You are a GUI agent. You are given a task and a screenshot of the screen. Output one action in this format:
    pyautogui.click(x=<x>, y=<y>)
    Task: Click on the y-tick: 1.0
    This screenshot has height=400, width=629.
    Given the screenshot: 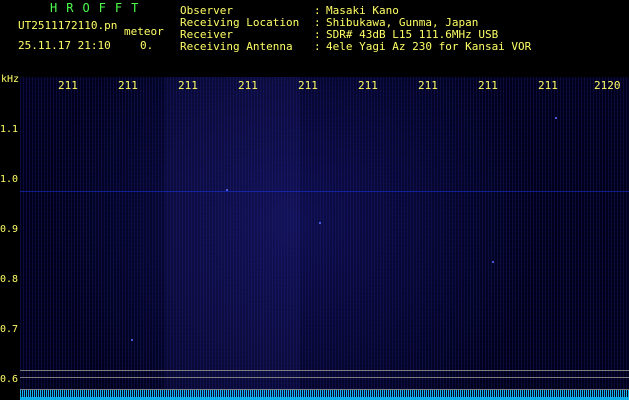 What is the action you would take?
    pyautogui.click(x=9, y=179)
    